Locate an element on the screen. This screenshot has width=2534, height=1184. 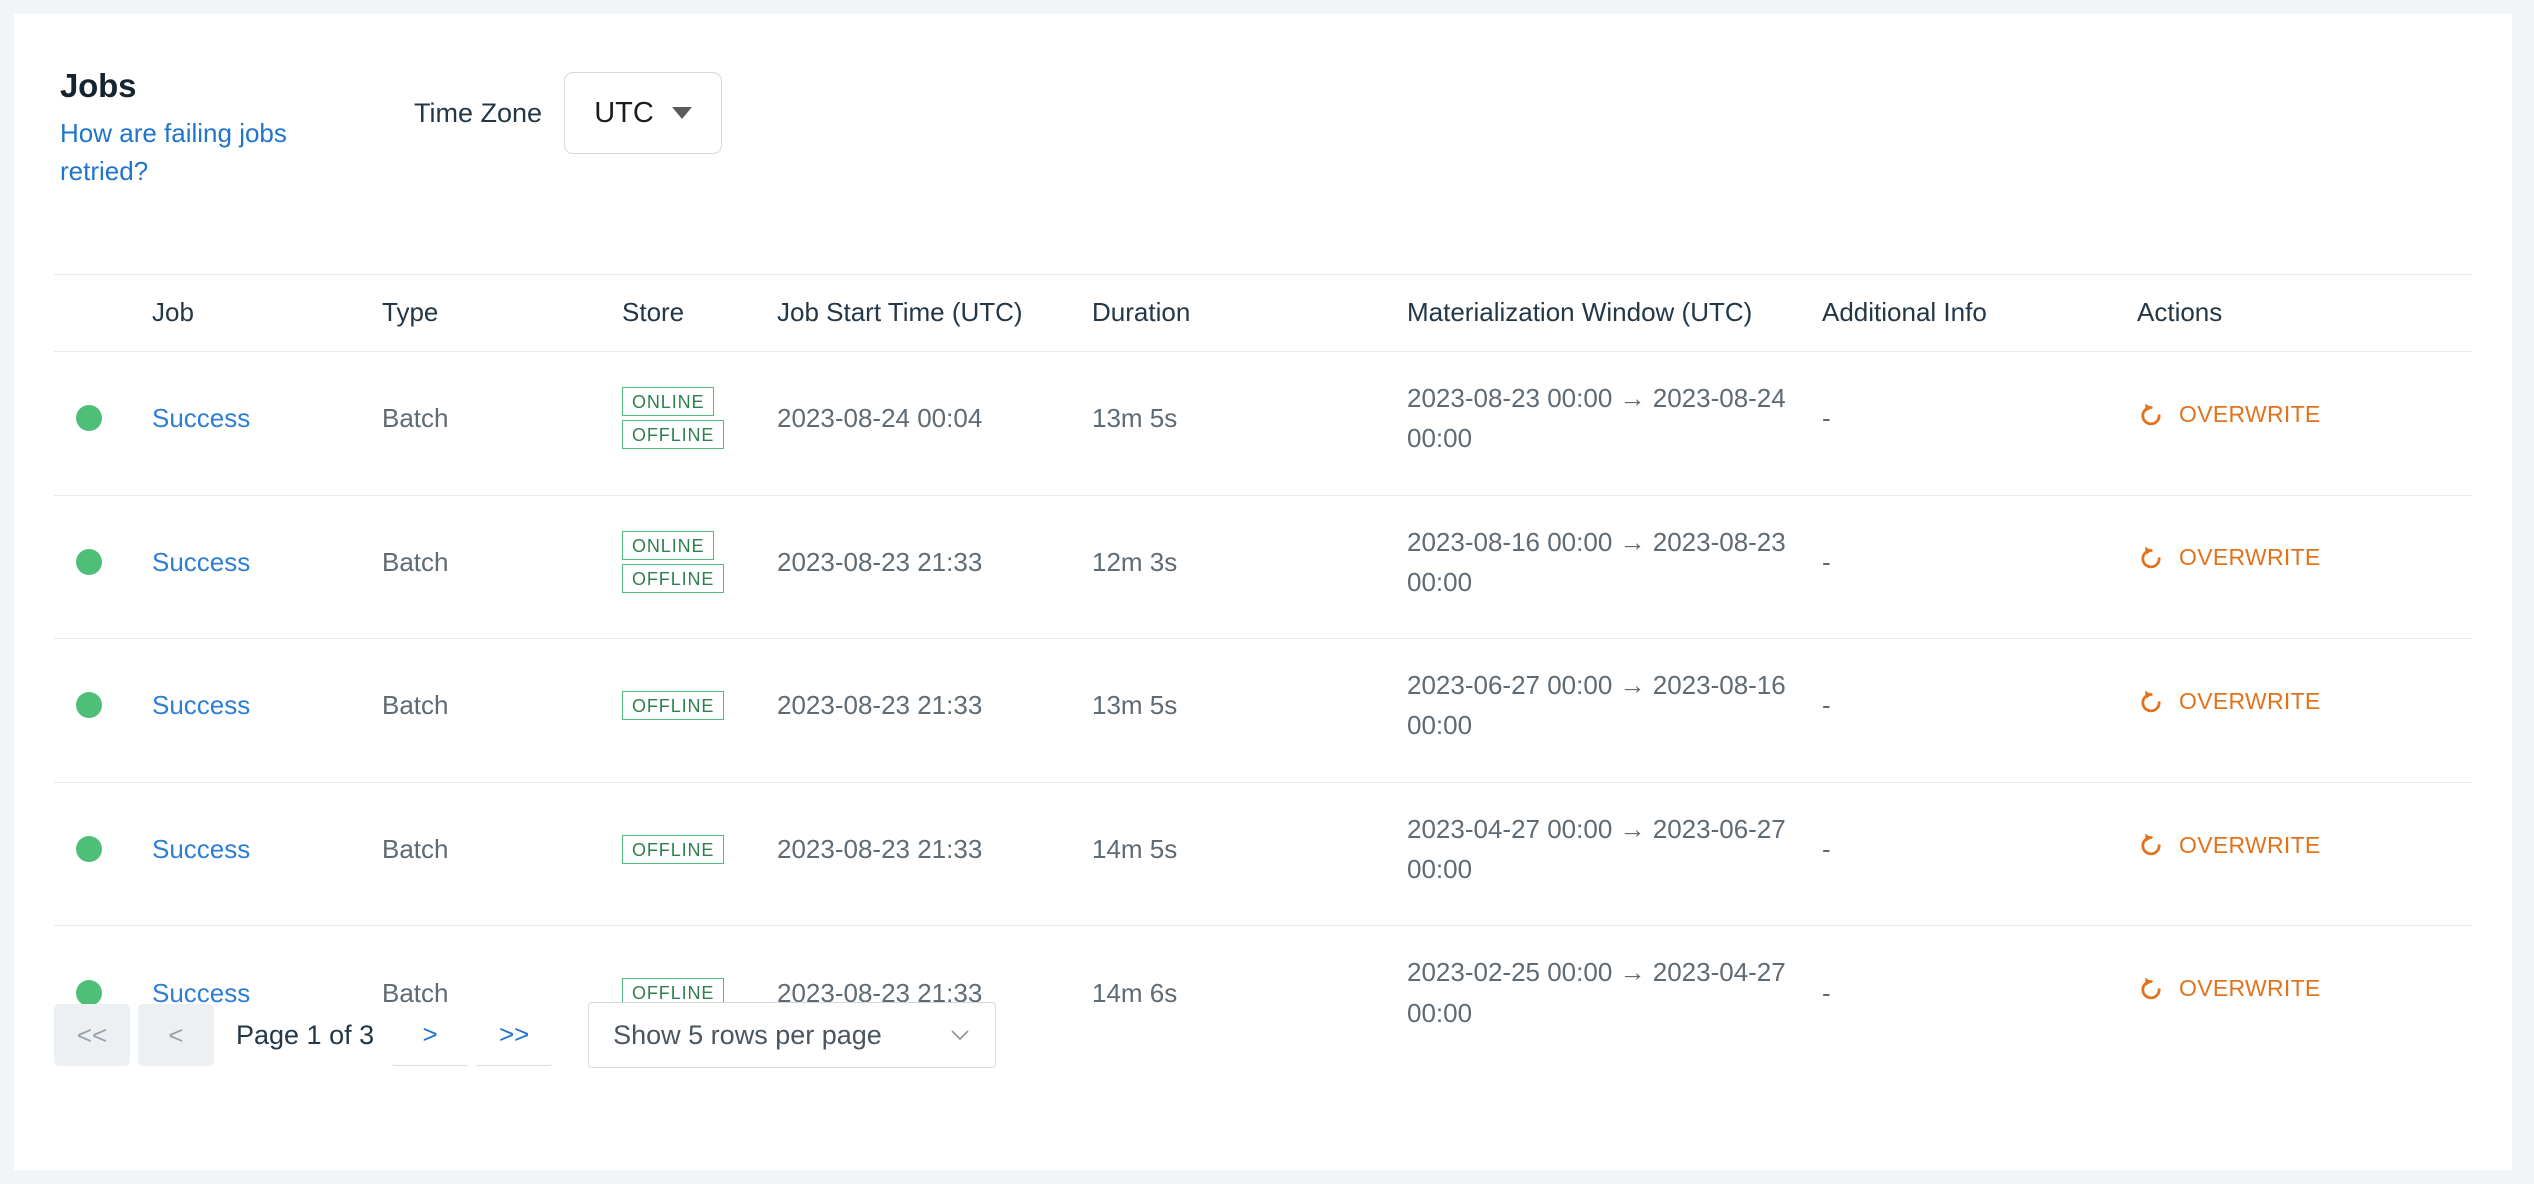
store-badge-stack: OFFLINE is located at coordinates (699, 705).